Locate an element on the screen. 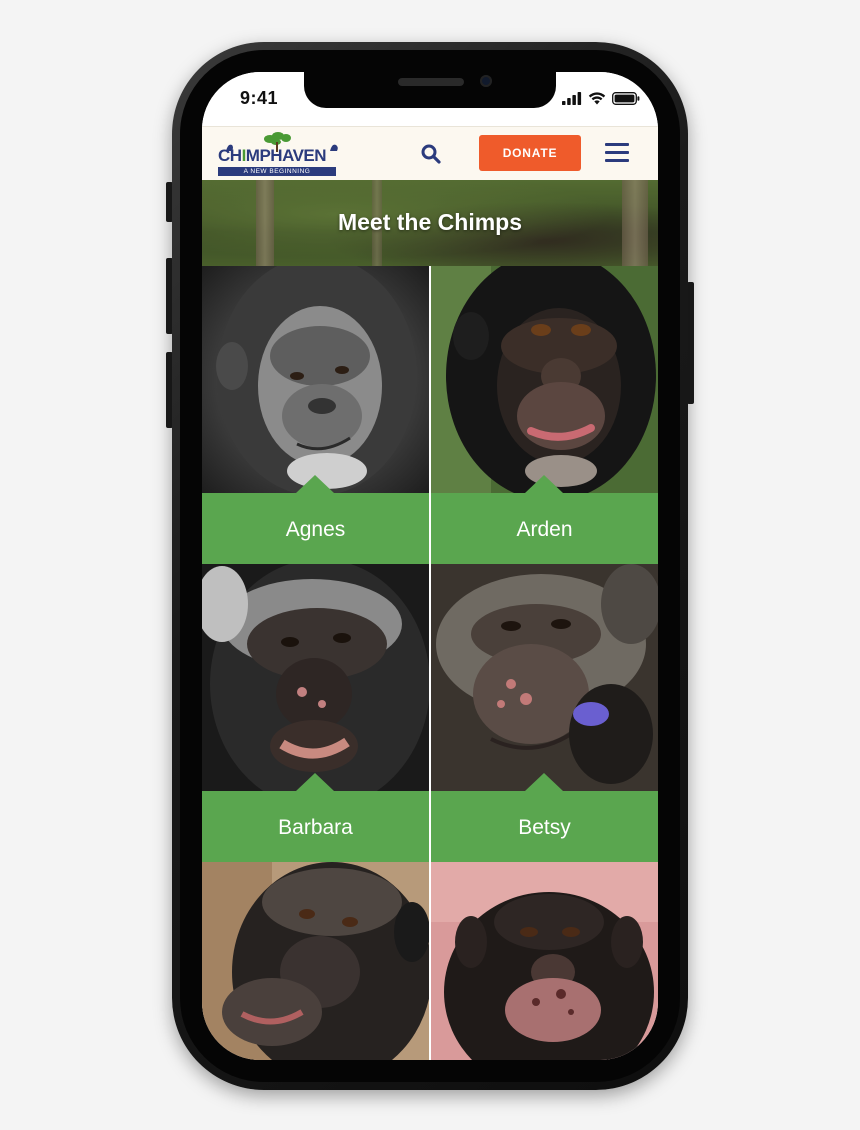  chimp-haven-logo: CHIMPHAVEN A NEW BEGINNING is located at coordinates (280, 154).